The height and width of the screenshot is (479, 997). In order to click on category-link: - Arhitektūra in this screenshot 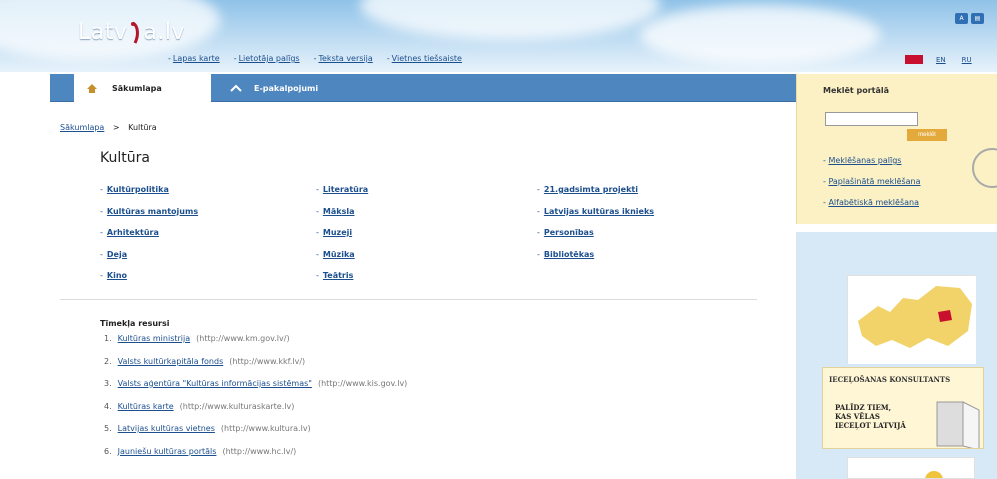, I will do `click(149, 239)`.